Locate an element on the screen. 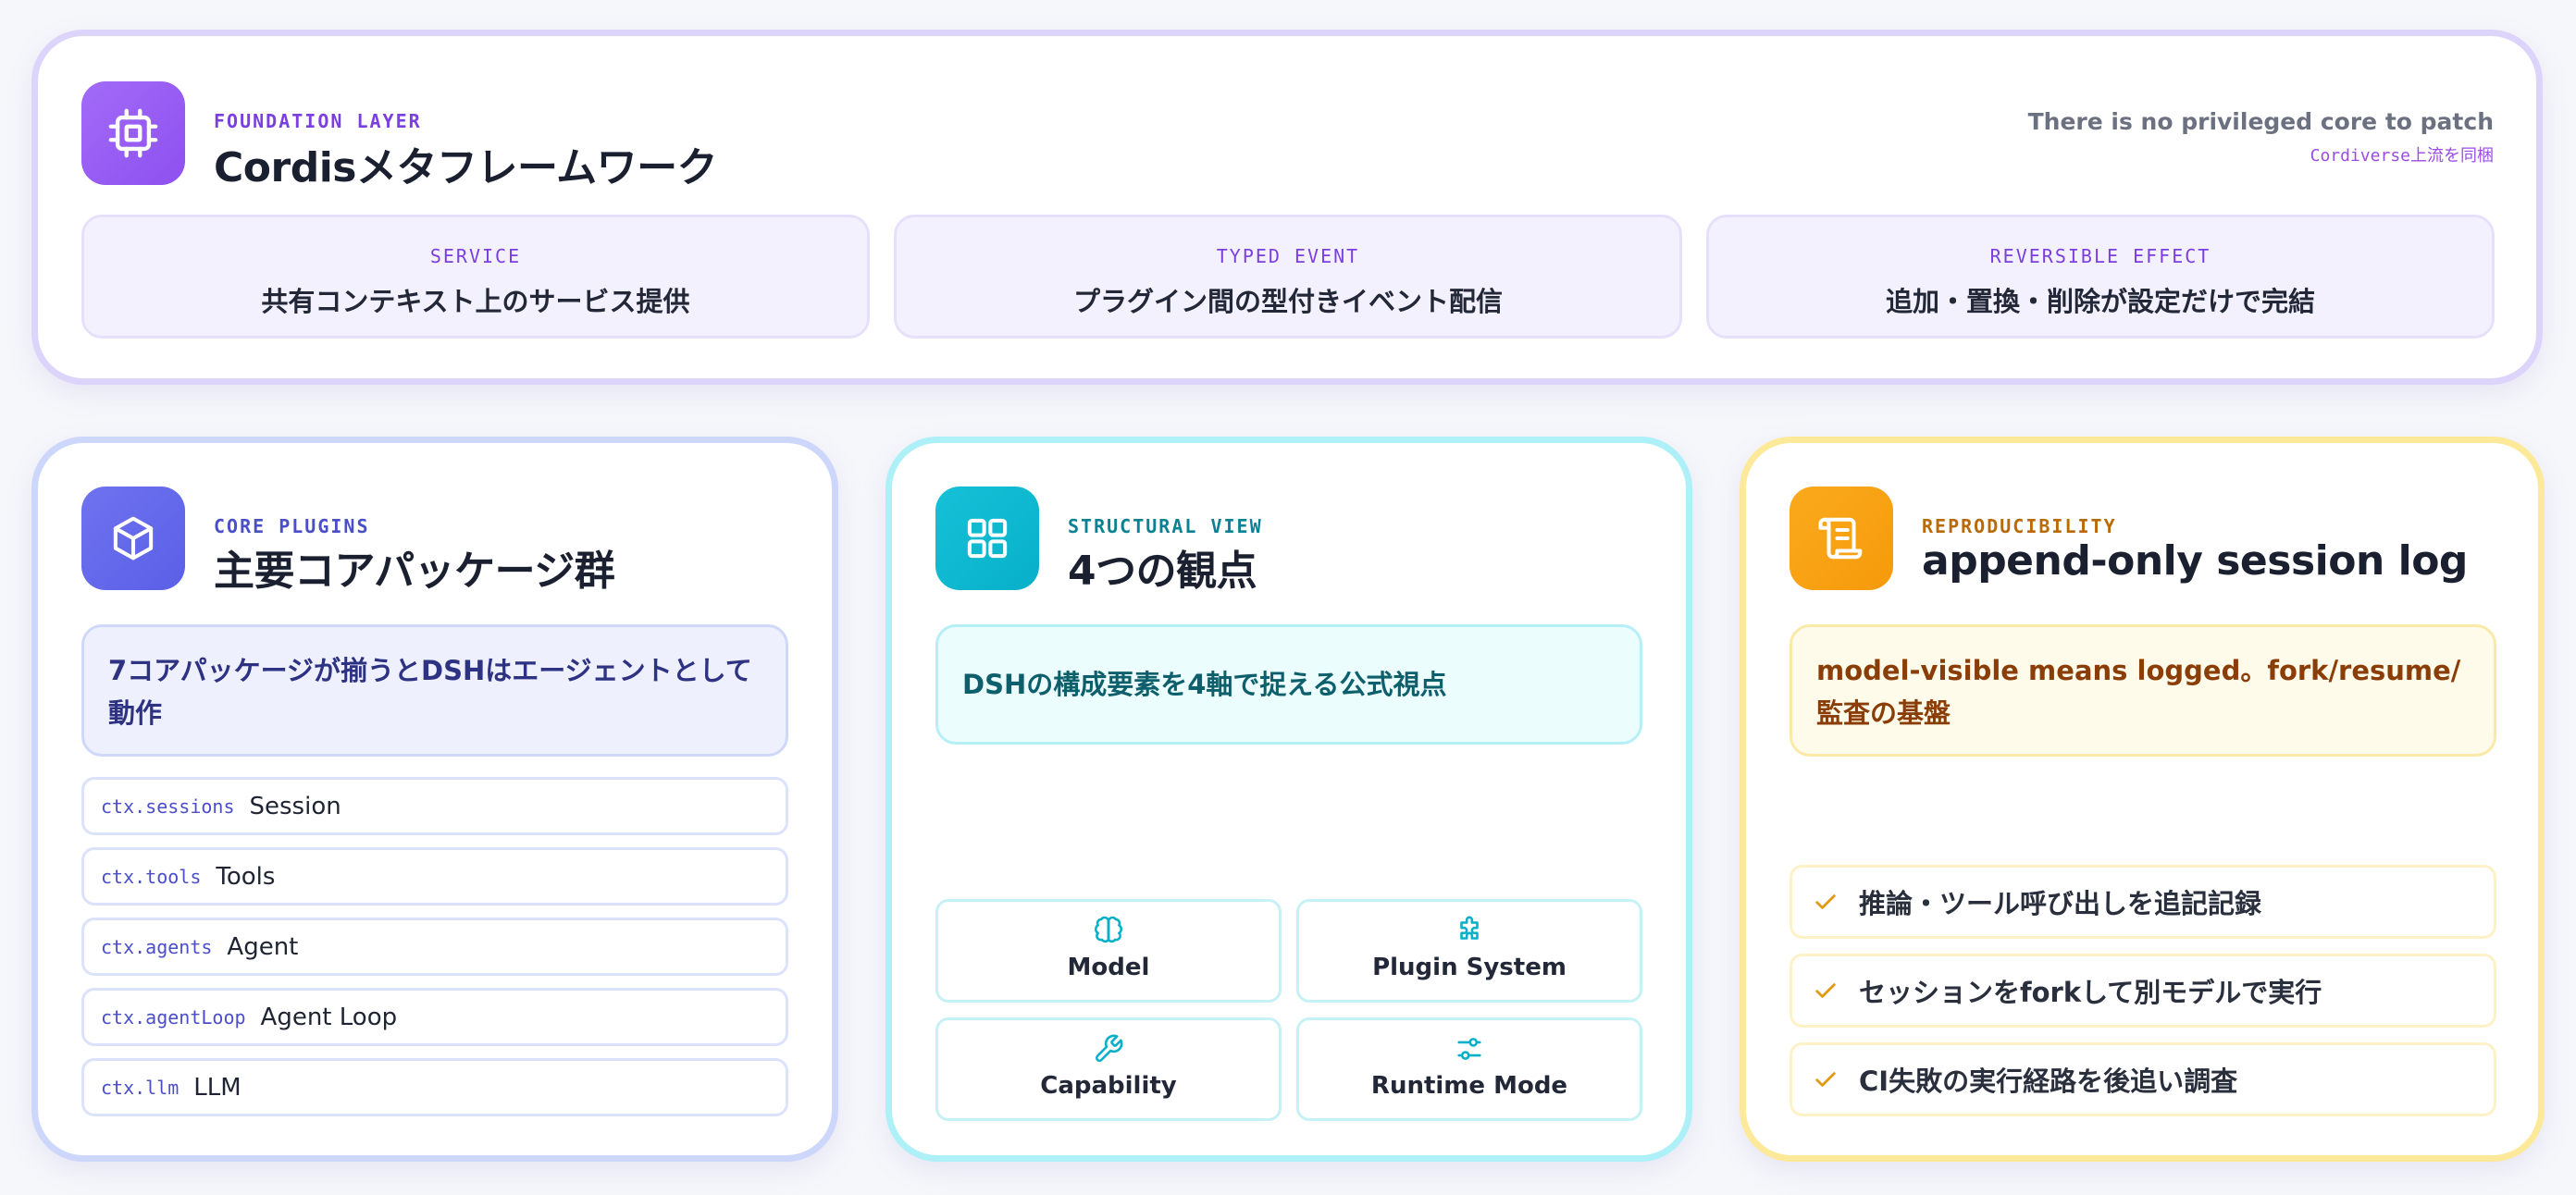 This screenshot has width=2576, height=1195. repro-icon-tile is located at coordinates (1842, 539).